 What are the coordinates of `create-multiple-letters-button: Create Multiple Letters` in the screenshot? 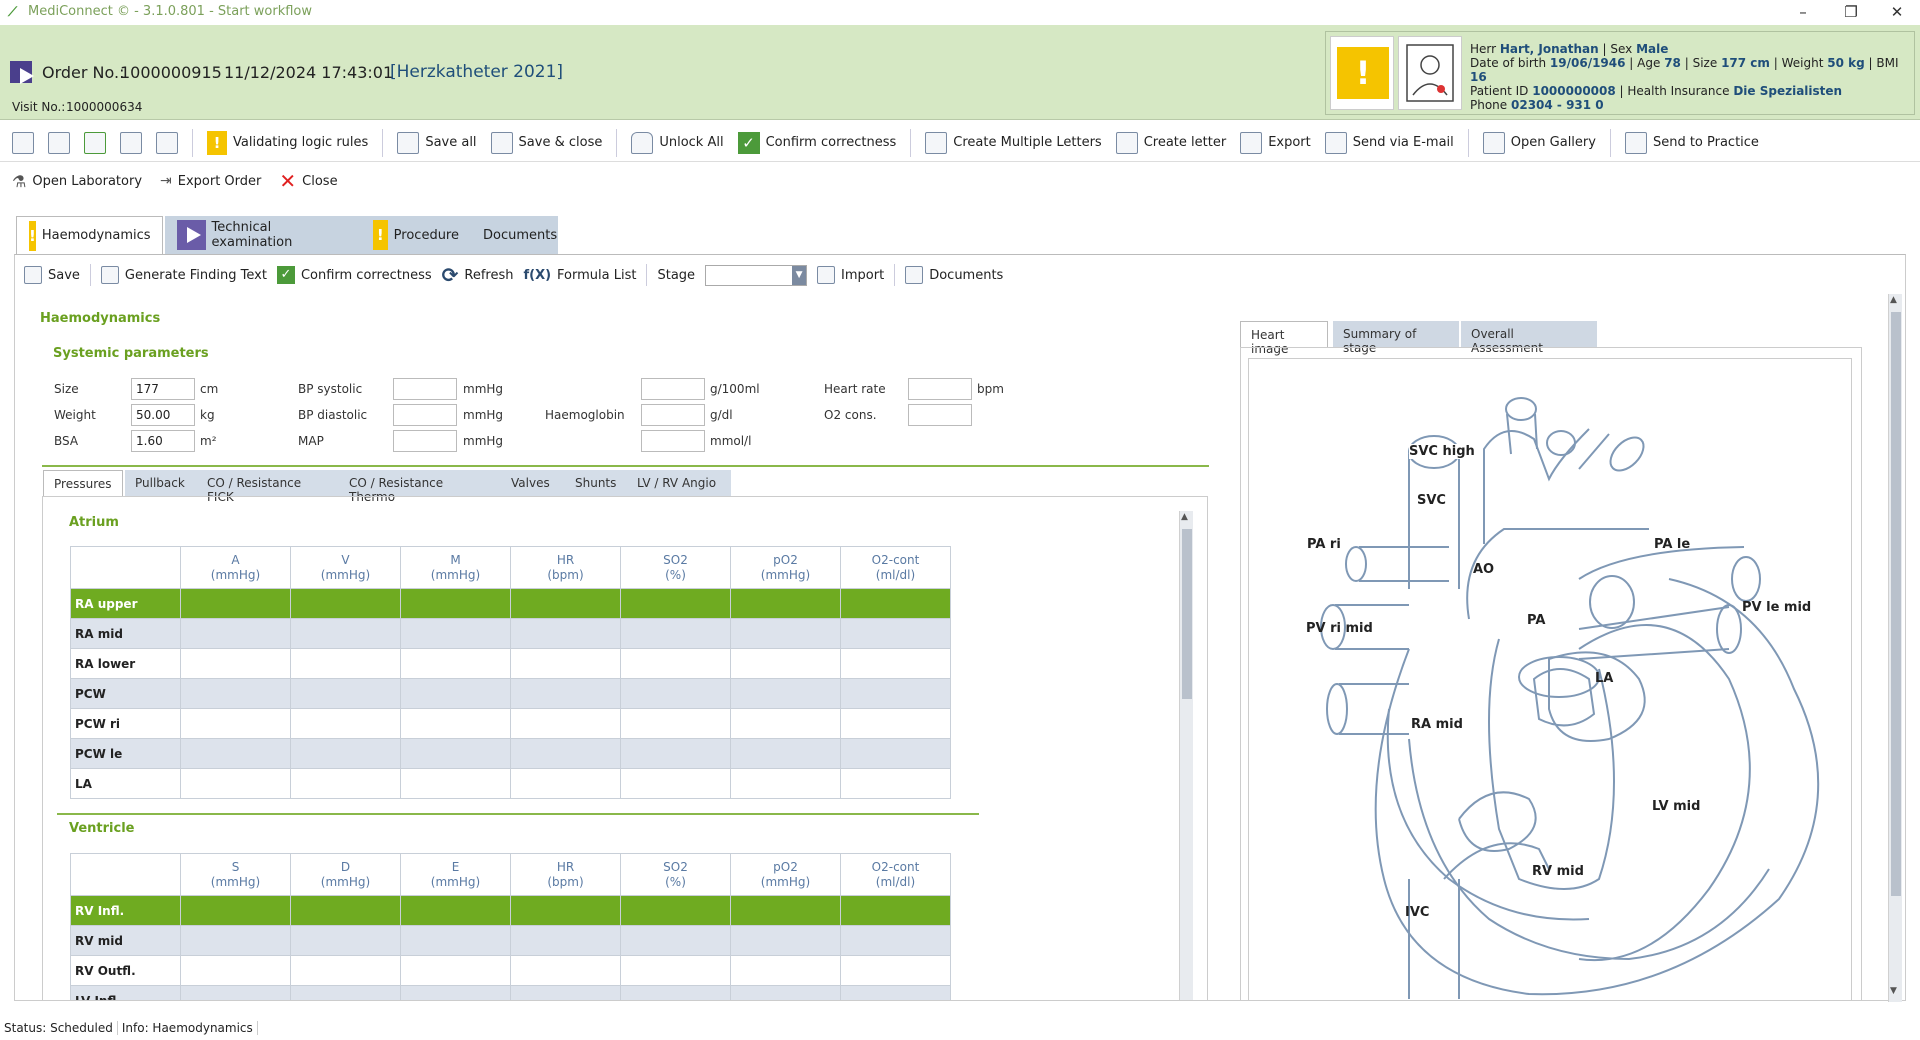 It's located at (1013, 142).